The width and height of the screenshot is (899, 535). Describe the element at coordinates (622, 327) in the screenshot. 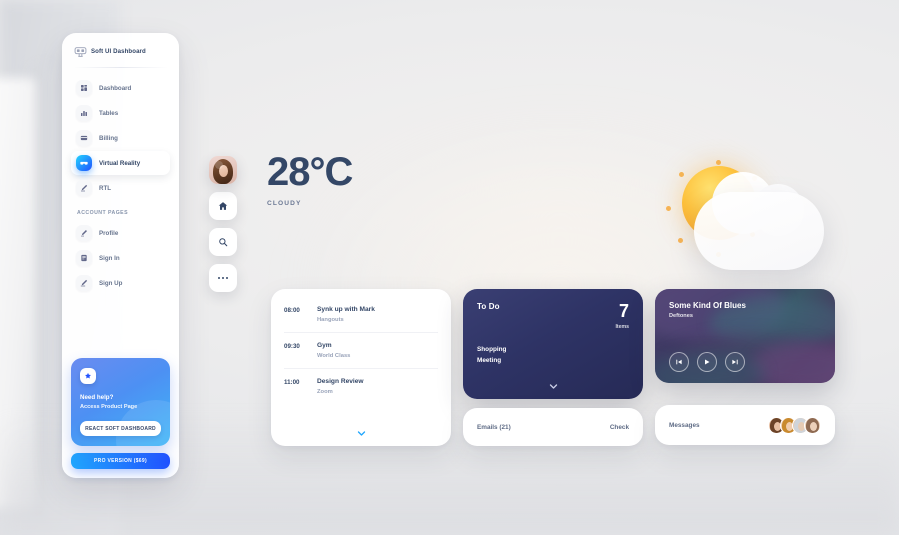

I see `todo-count-label: Items` at that location.